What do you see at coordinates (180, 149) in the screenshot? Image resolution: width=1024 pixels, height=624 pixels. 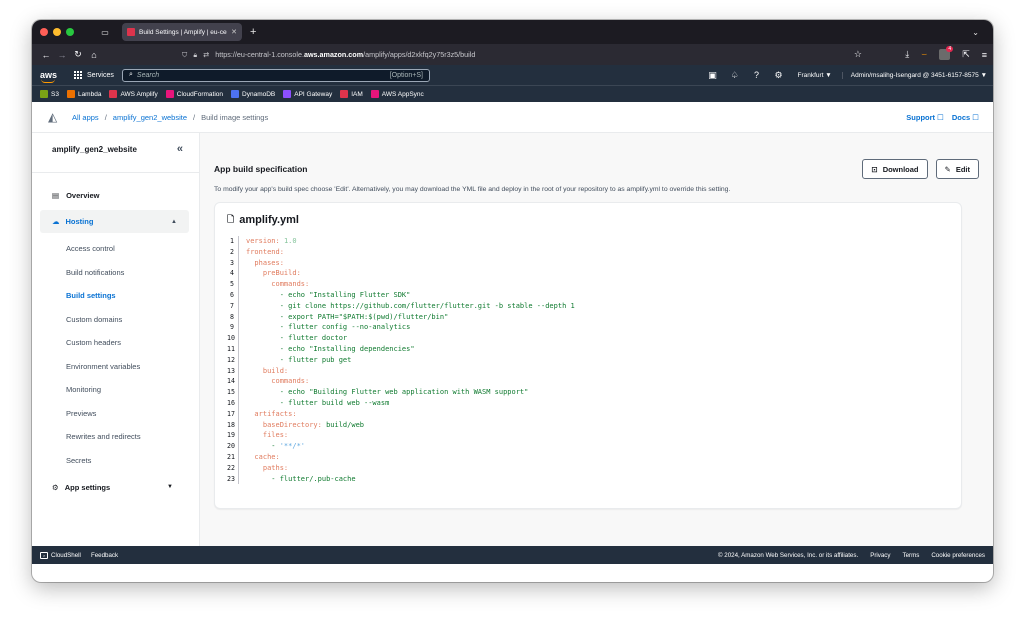 I see `collapse-sidebar-icon: «` at bounding box center [180, 149].